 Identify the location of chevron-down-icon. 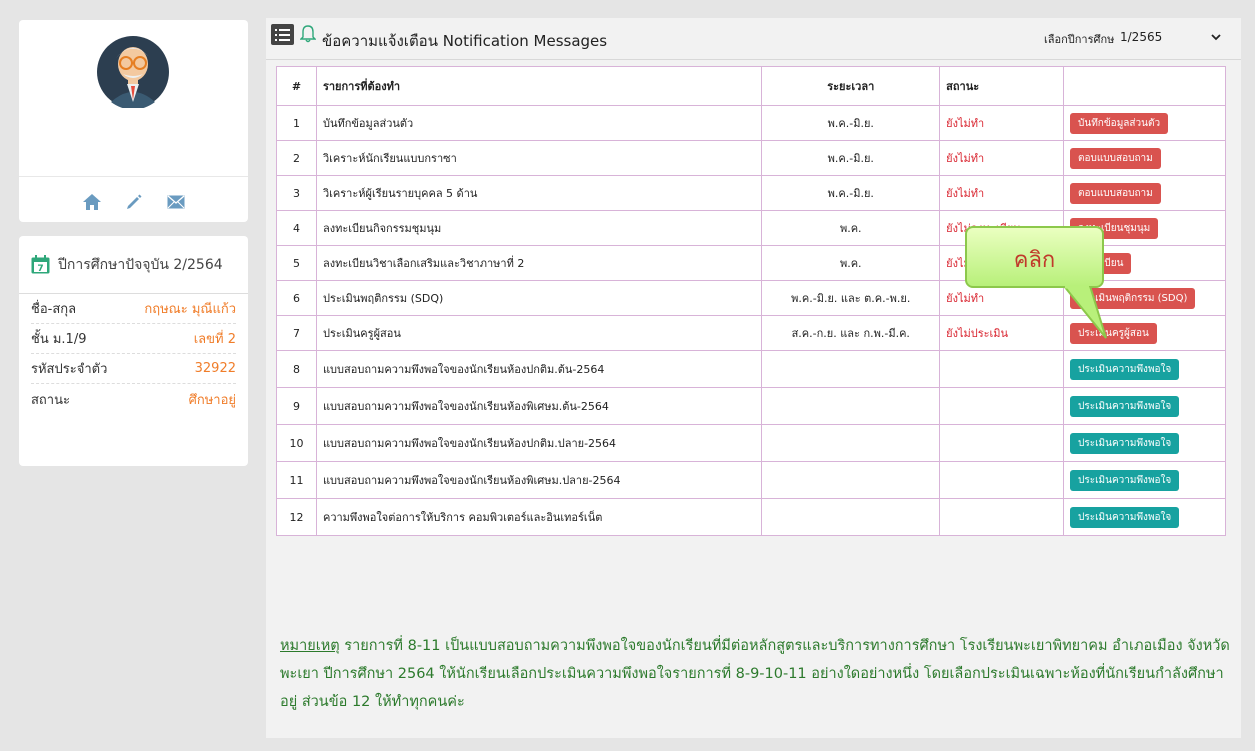
(1216, 36).